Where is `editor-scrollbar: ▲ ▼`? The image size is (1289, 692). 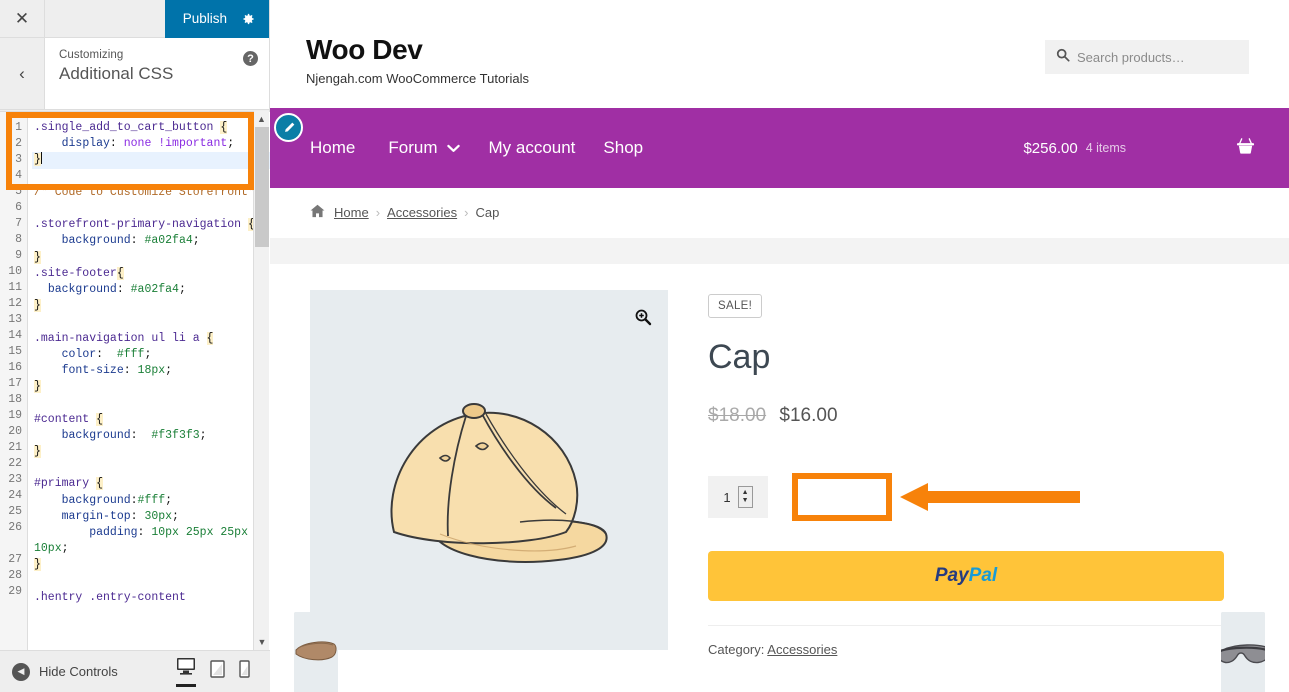
editor-scrollbar: ▲ ▼ is located at coordinates (261, 380).